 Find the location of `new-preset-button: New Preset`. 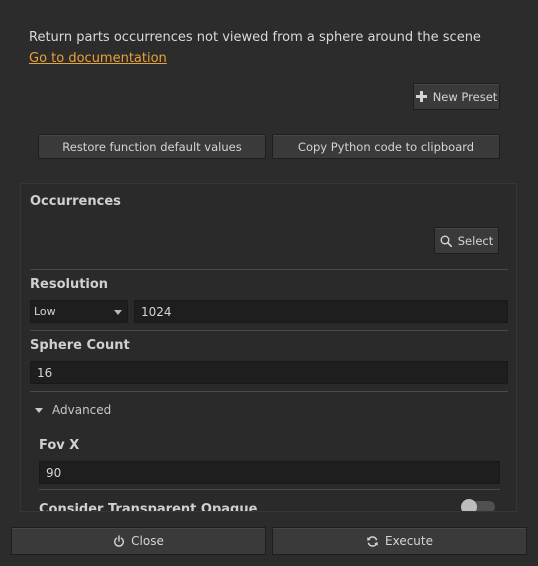

new-preset-button: New Preset is located at coordinates (456, 96).